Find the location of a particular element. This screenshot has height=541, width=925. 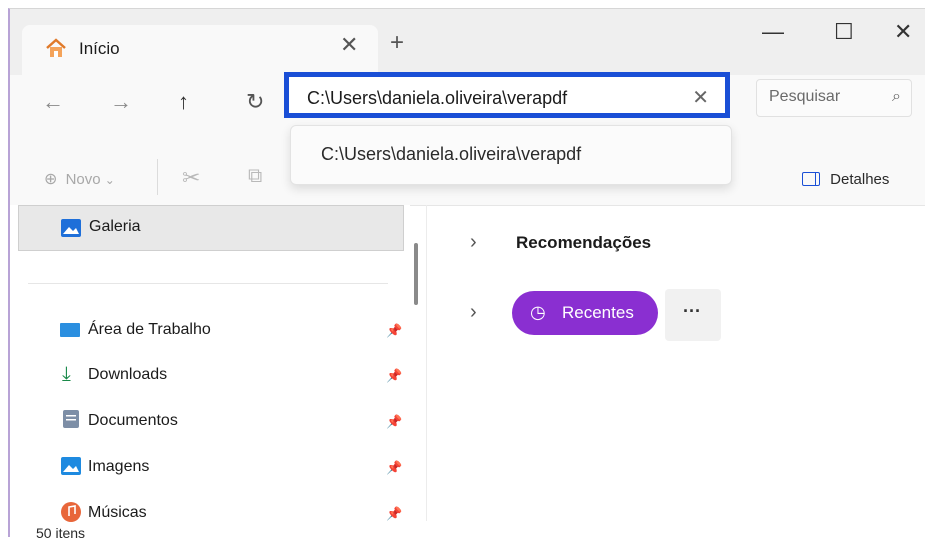

sidebar-item-label: Galeria is located at coordinates (115, 226).